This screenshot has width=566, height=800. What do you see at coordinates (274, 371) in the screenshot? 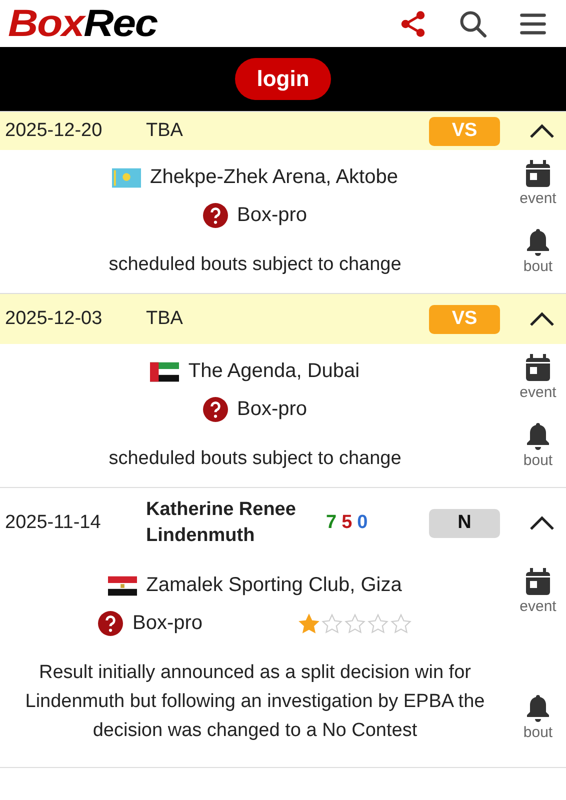
I see `venue-name: The Agenda, Dubai` at bounding box center [274, 371].